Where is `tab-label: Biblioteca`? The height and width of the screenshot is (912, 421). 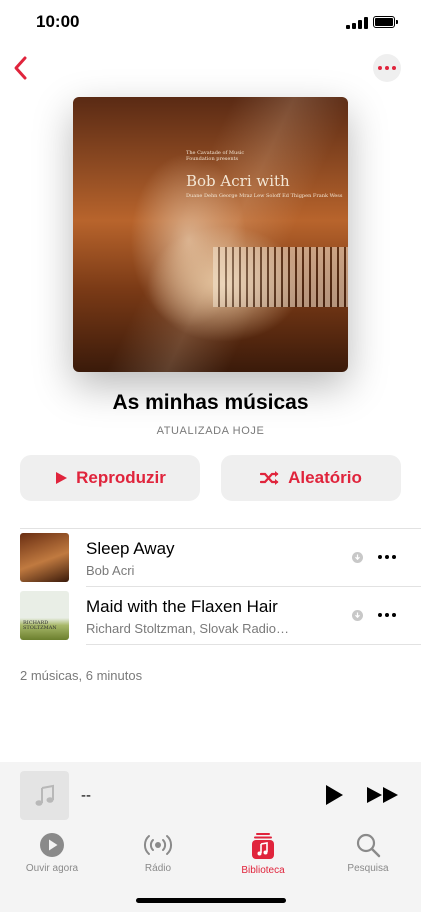 tab-label: Biblioteca is located at coordinates (263, 870).